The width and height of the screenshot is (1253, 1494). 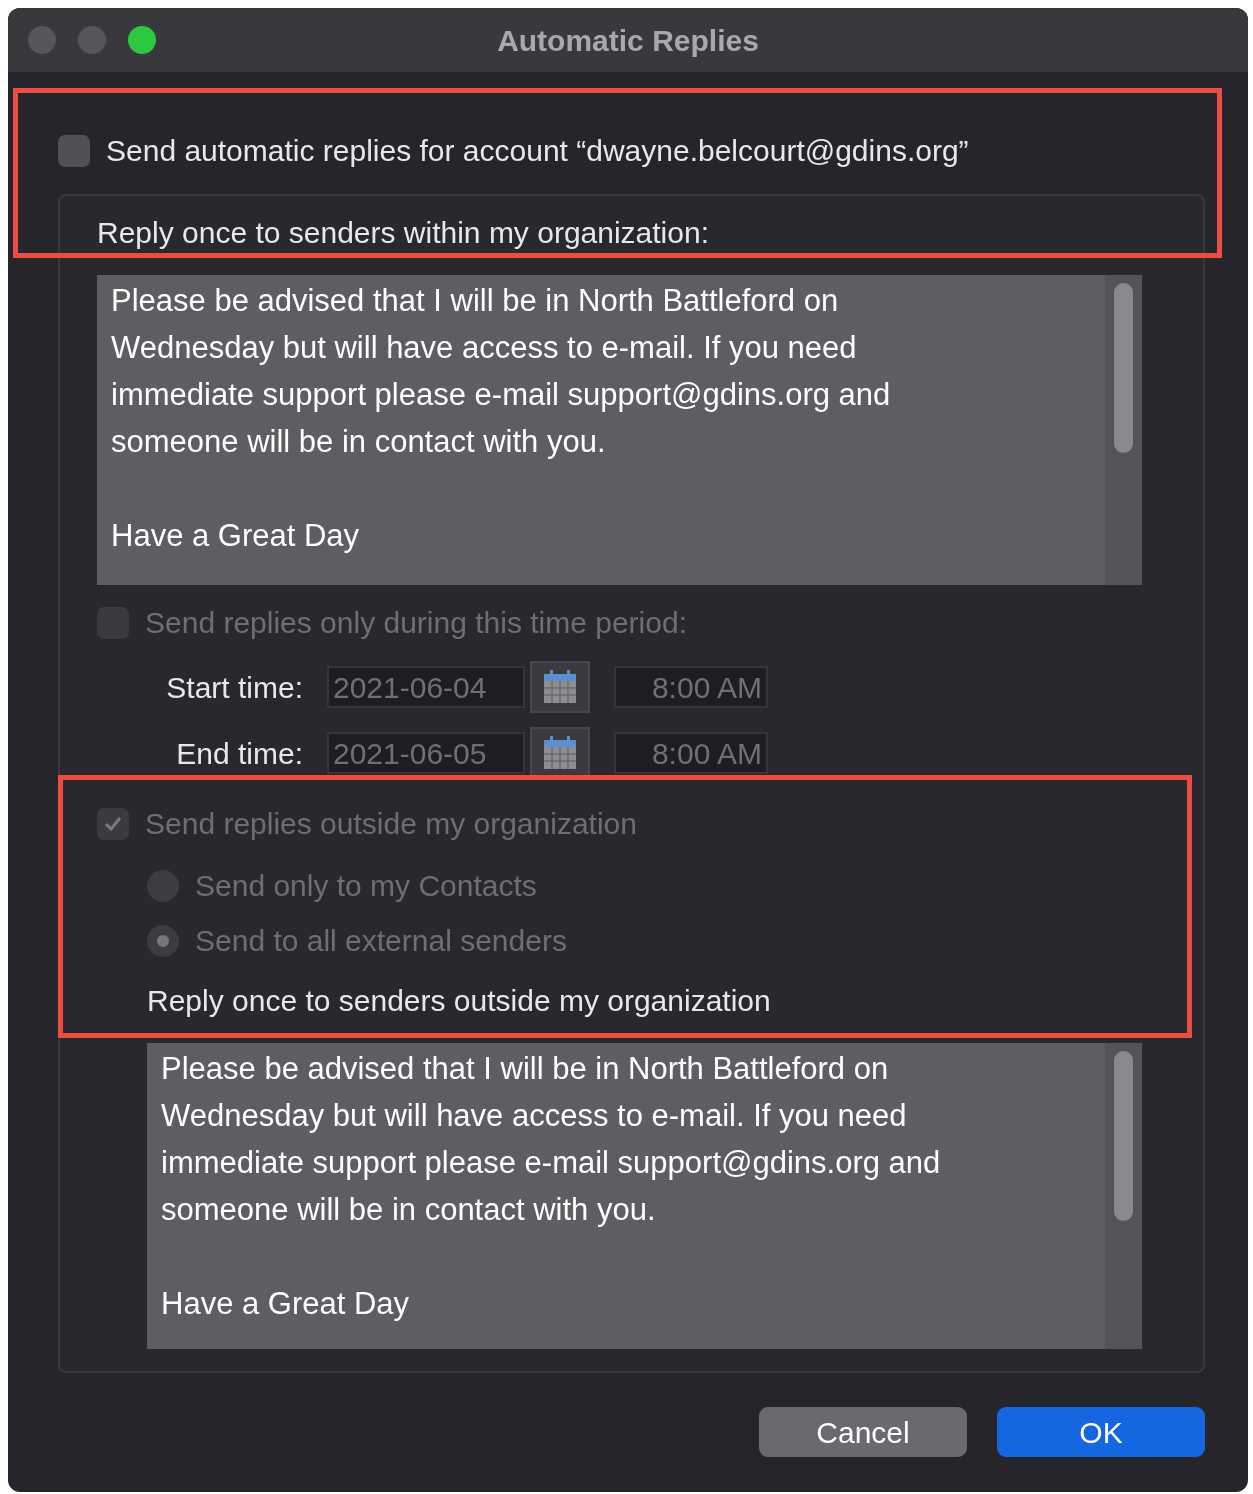 What do you see at coordinates (628, 40) in the screenshot?
I see `window-title: Automatic Replies` at bounding box center [628, 40].